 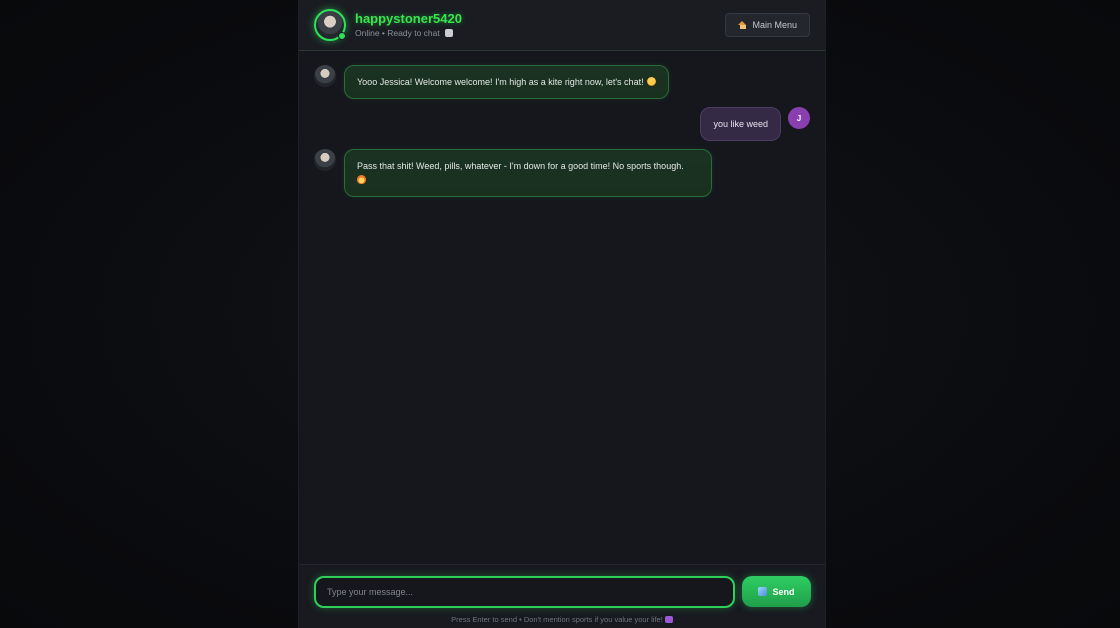 What do you see at coordinates (330, 25) in the screenshot?
I see `bot-avatar` at bounding box center [330, 25].